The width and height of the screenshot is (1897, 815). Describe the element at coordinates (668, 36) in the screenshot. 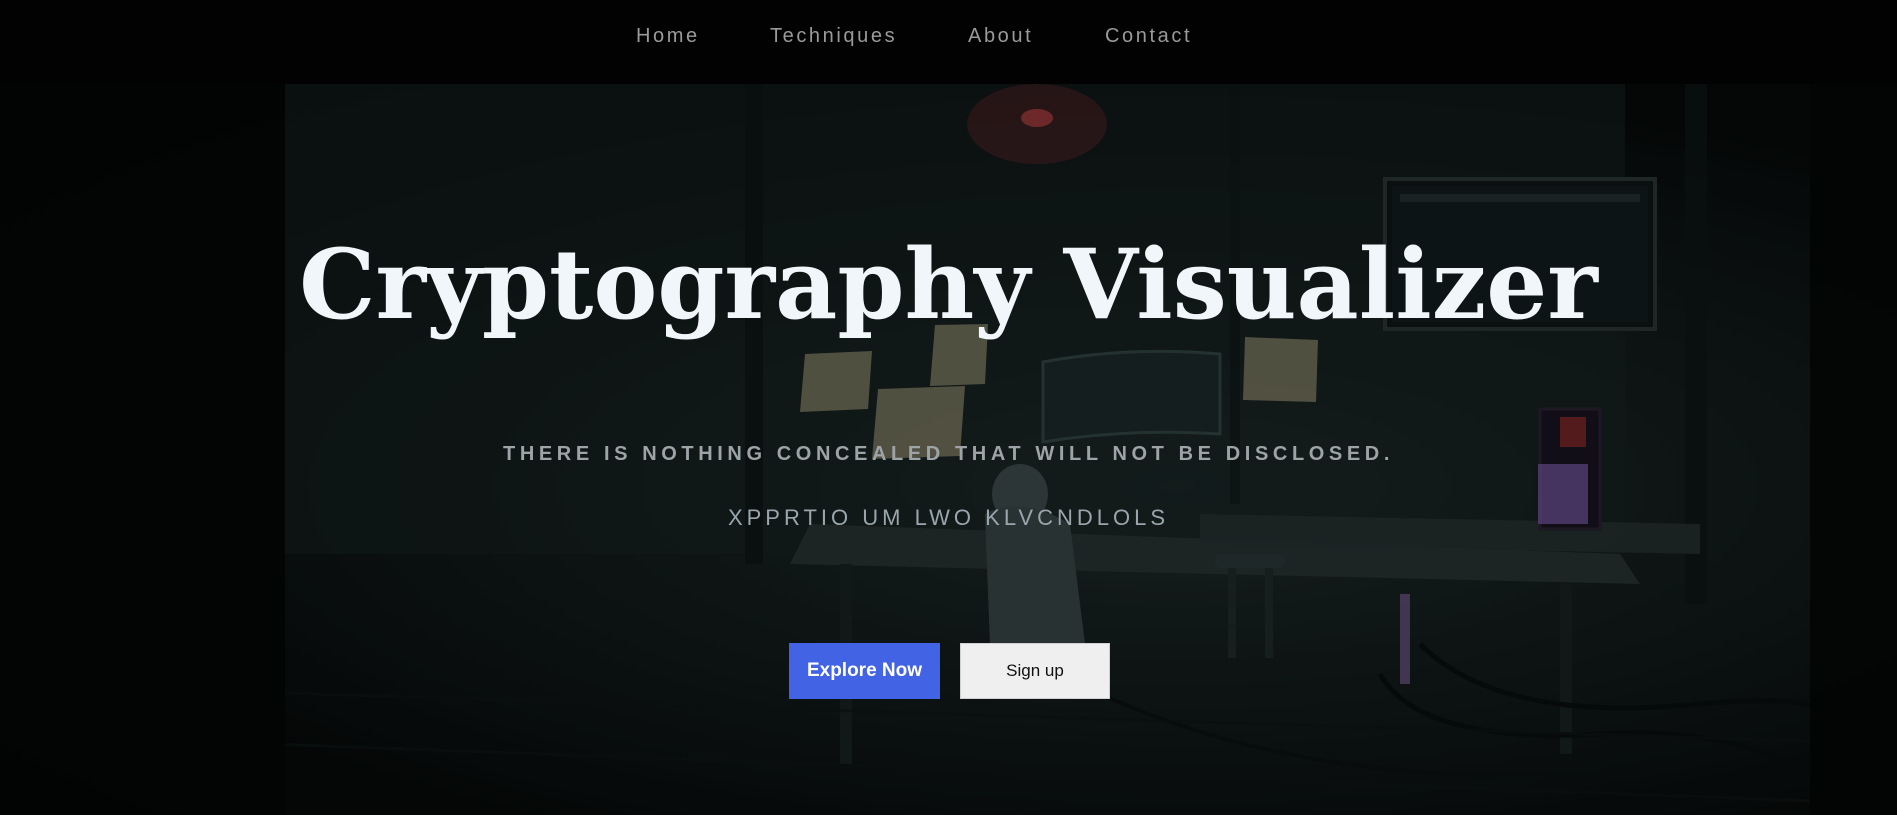

I see `nav-home-link: Home` at that location.